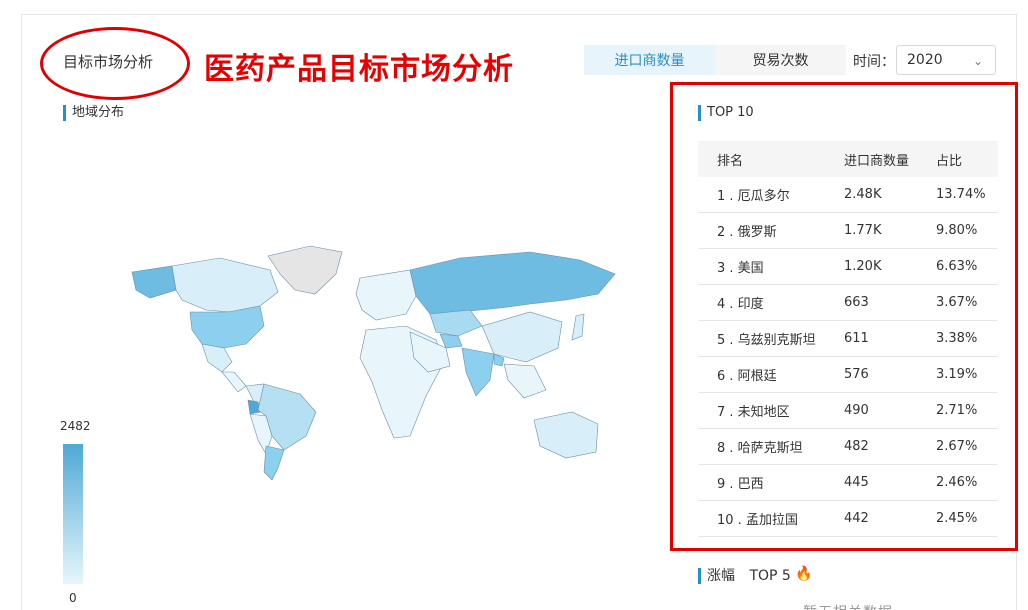  What do you see at coordinates (957, 230) in the screenshot?
I see `row-share: 9.80%` at bounding box center [957, 230].